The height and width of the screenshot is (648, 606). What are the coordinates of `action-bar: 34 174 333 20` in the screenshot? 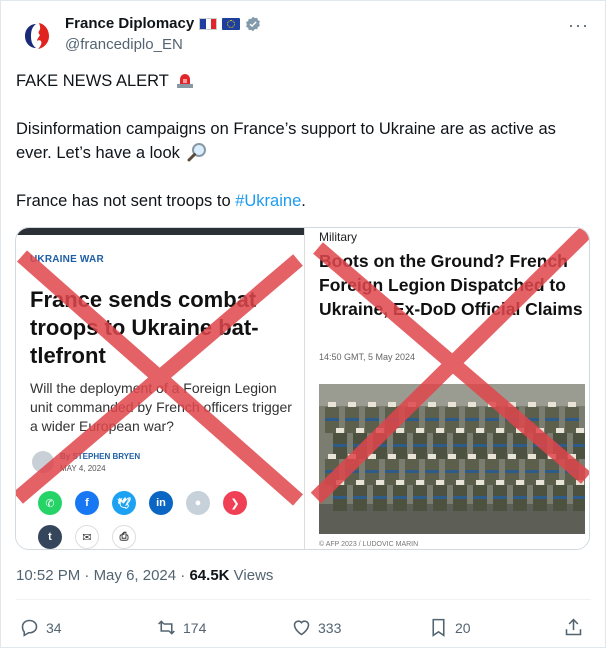 It's located at (303, 628).